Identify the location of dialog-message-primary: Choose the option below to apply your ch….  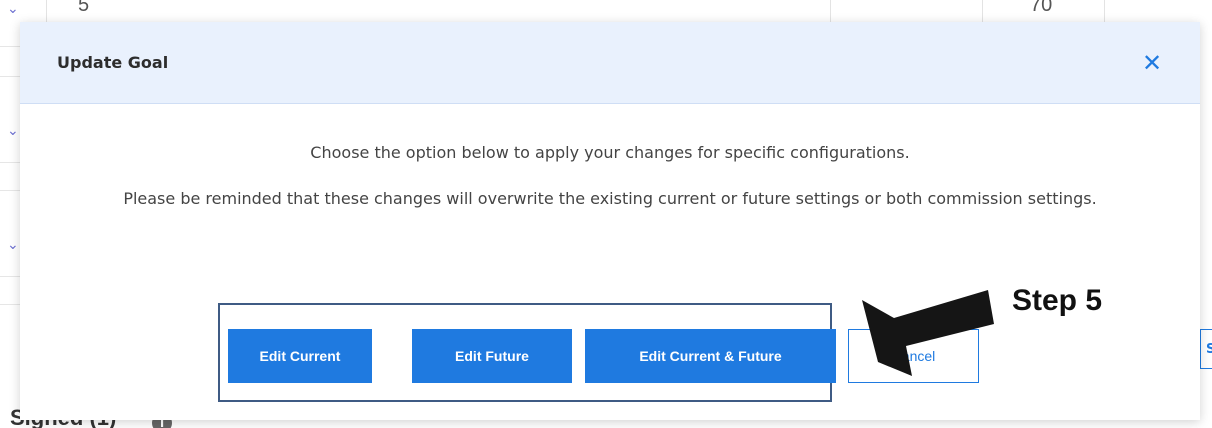
(610, 152).